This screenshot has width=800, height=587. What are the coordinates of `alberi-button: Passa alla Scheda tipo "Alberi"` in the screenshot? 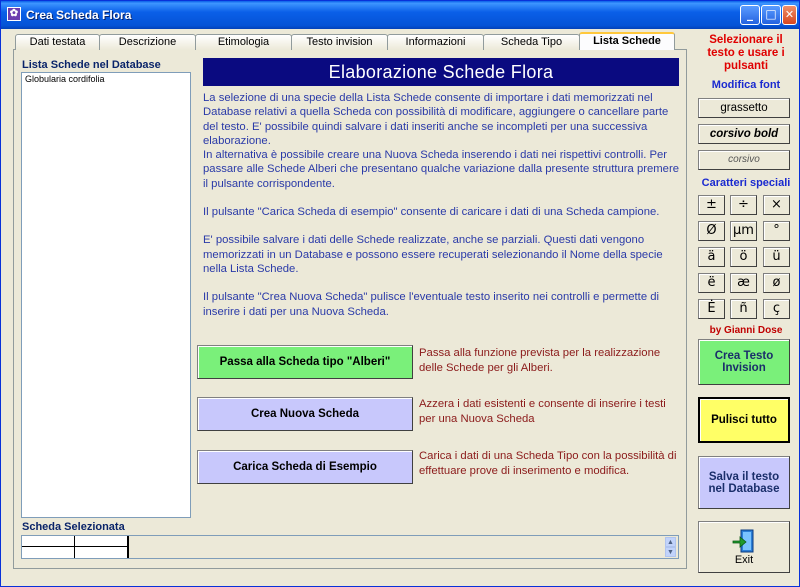 It's located at (305, 362).